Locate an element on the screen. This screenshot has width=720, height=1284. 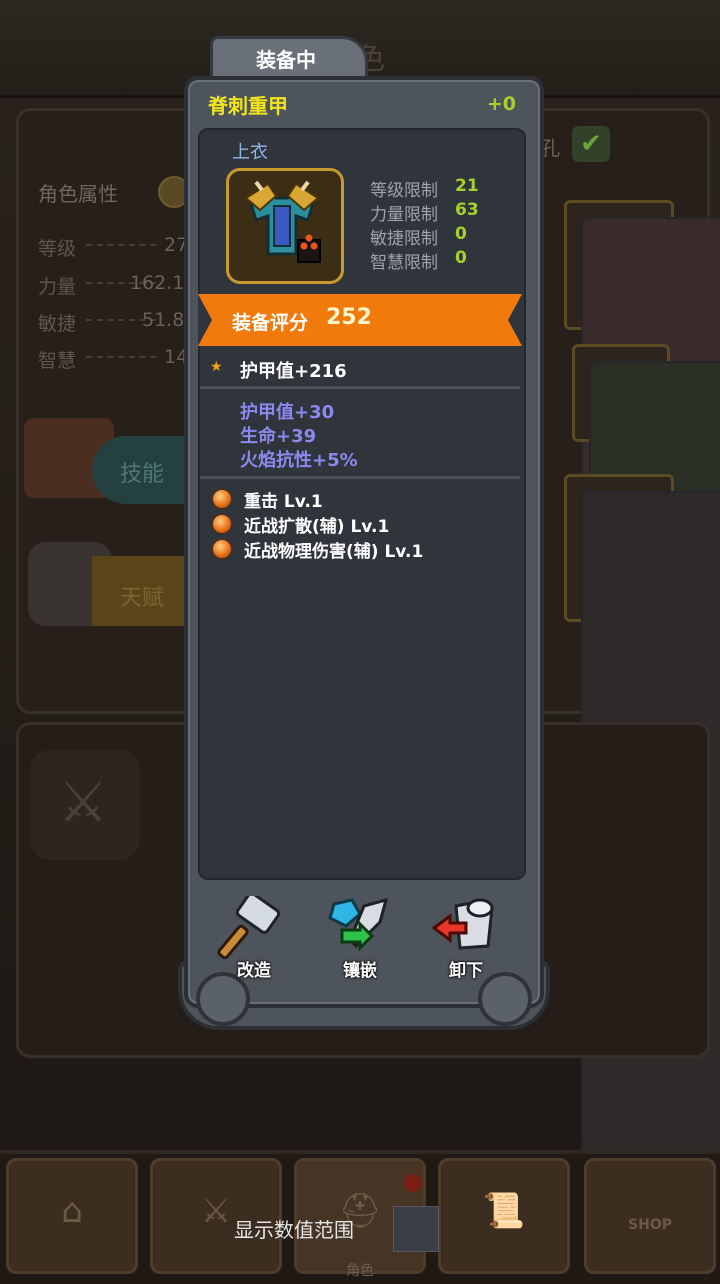
equipment-slot-armor is located at coordinates (642, 858).